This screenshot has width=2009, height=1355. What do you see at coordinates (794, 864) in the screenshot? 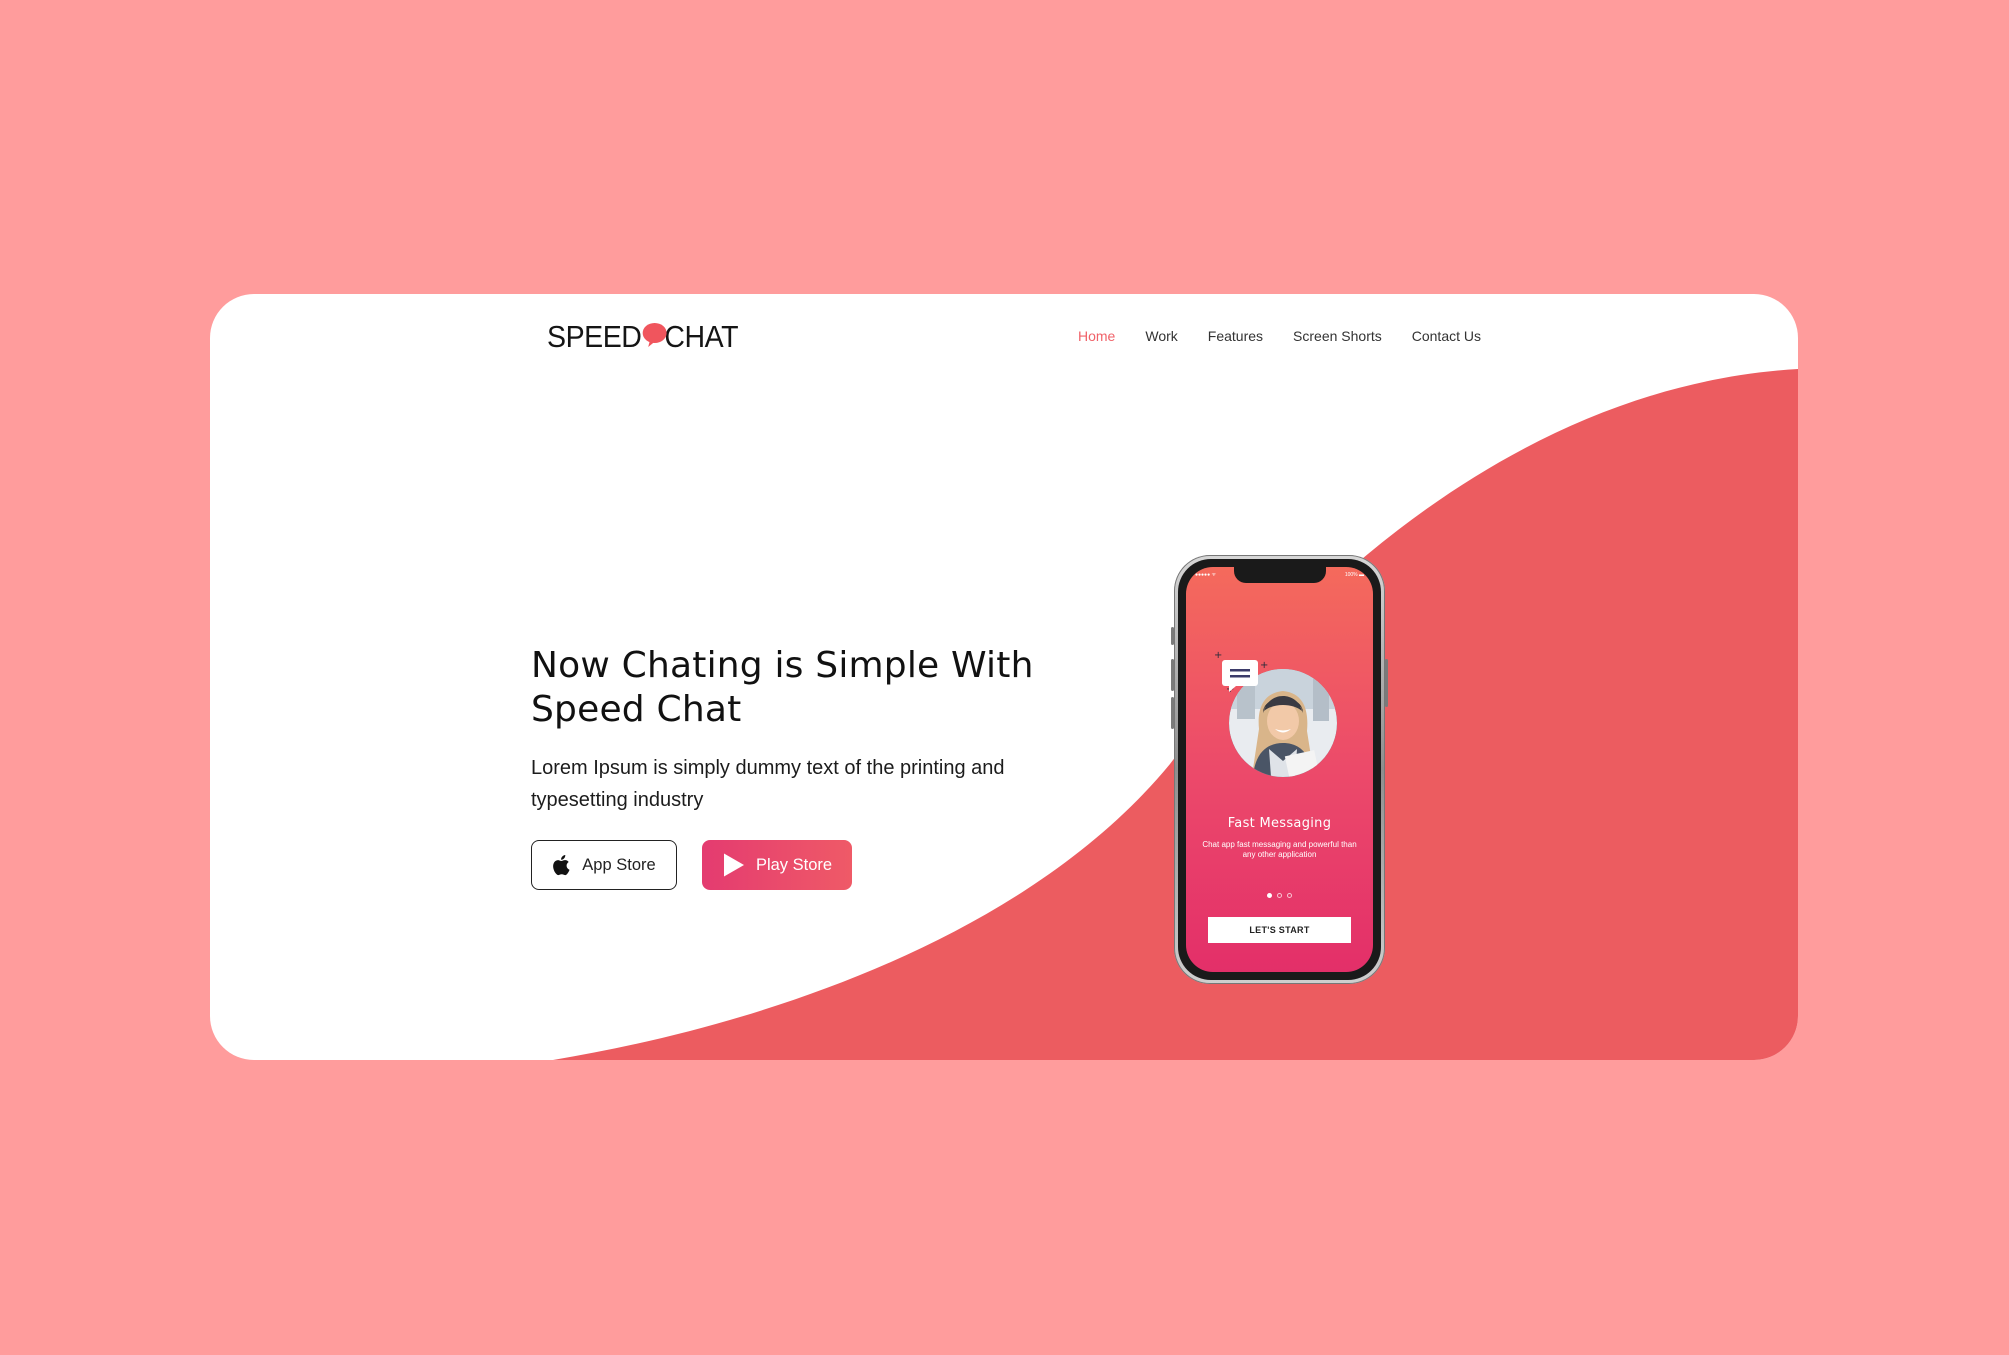
I see `play-store-label: Play Store` at bounding box center [794, 864].